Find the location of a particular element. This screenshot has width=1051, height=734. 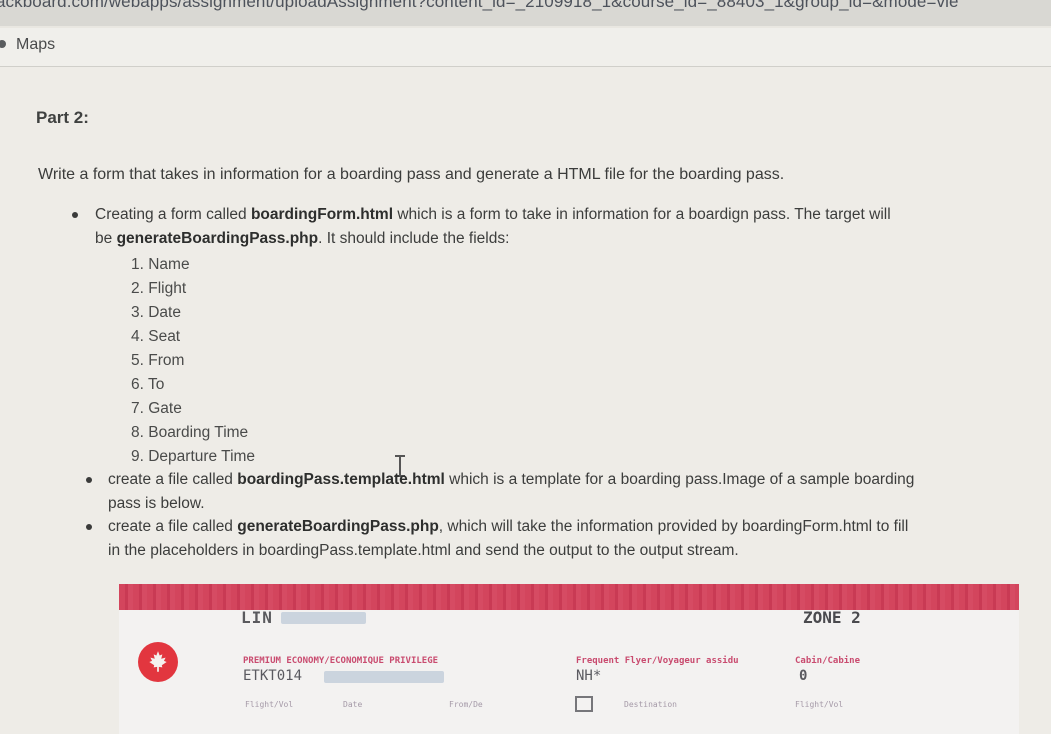

footer-date-label: Date is located at coordinates (353, 704).